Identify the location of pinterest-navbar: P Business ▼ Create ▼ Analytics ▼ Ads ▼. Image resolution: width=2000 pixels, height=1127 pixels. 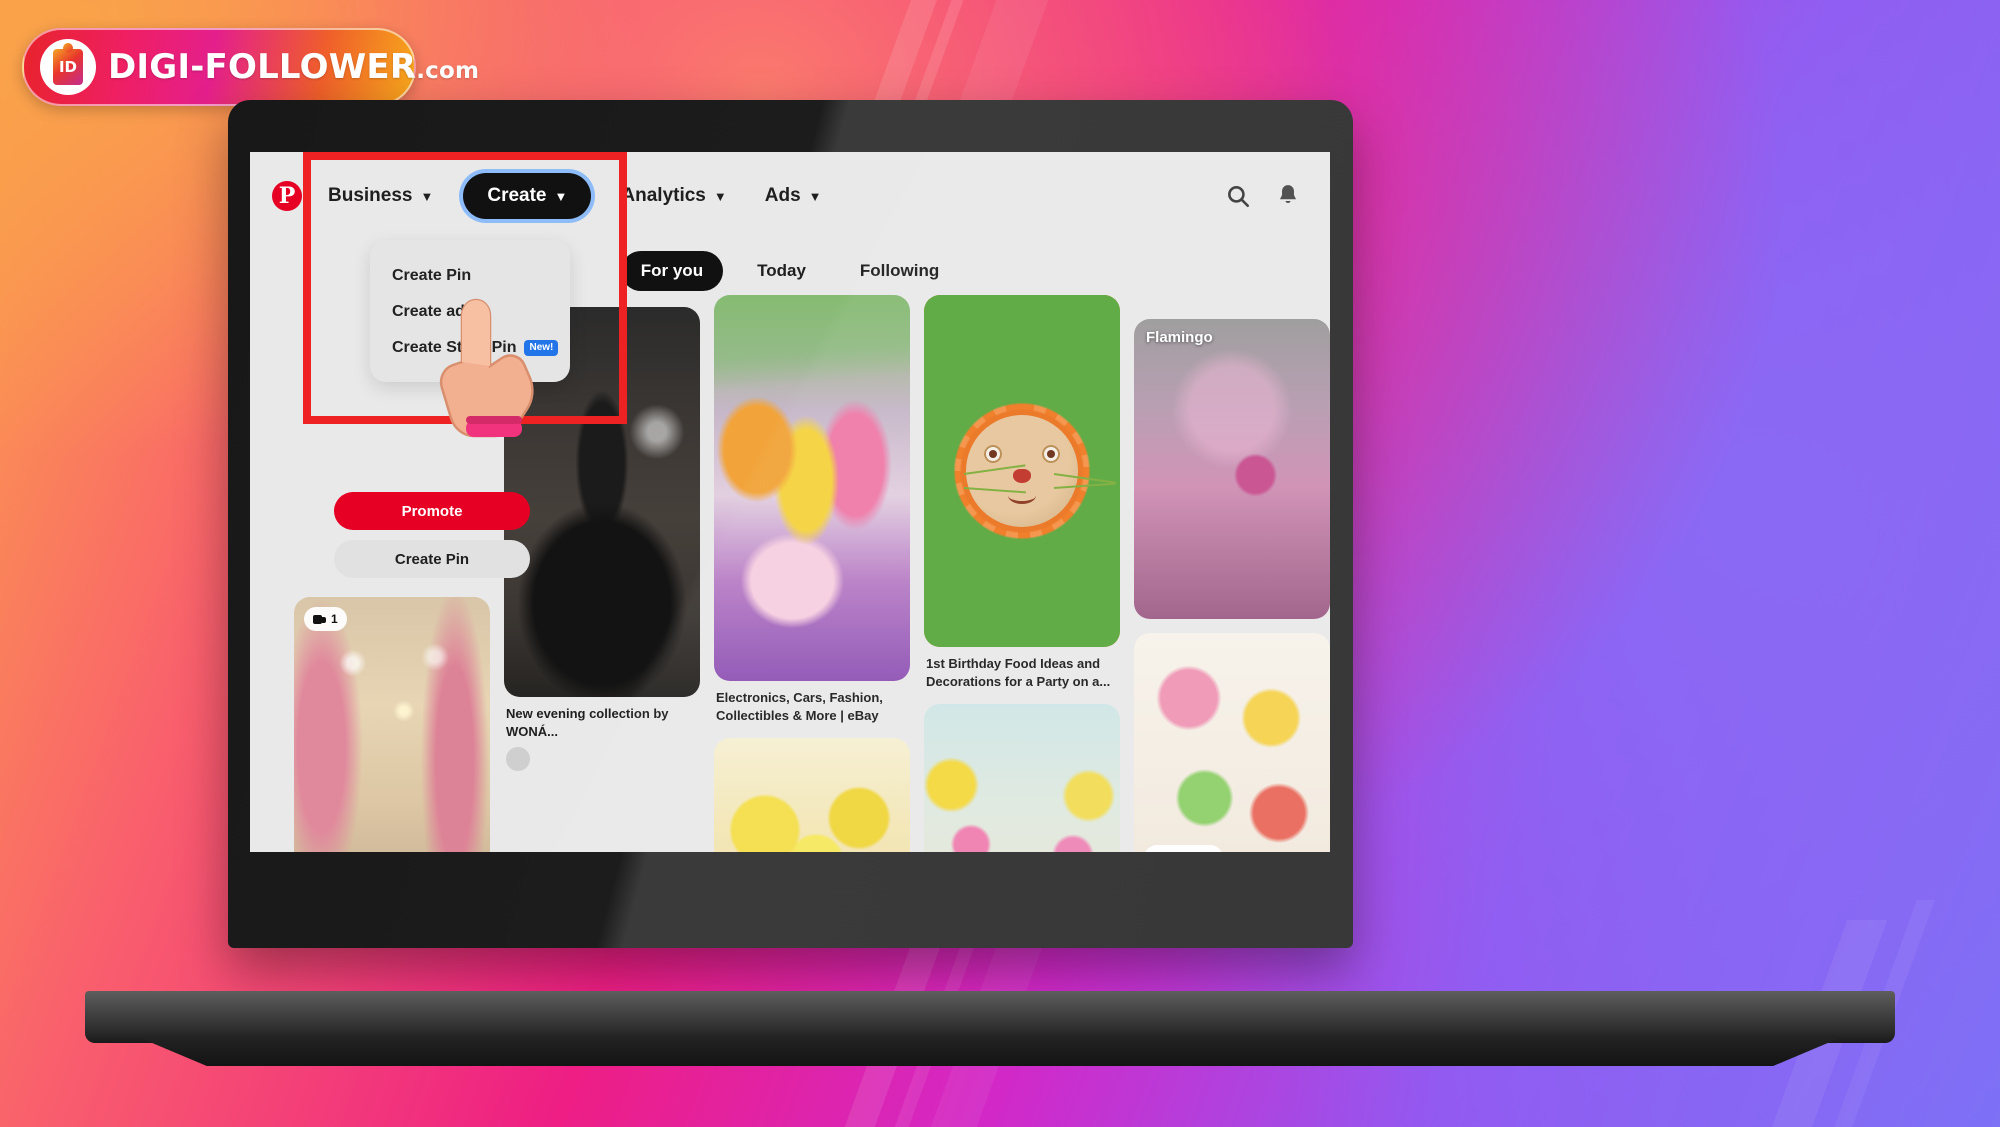
(790, 196).